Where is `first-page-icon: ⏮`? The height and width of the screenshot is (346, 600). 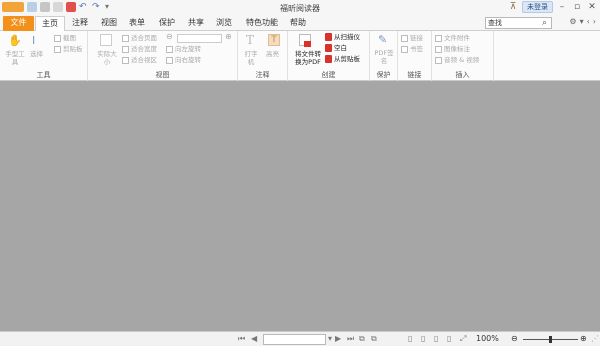
first-page-icon: ⏮ is located at coordinates (241, 339).